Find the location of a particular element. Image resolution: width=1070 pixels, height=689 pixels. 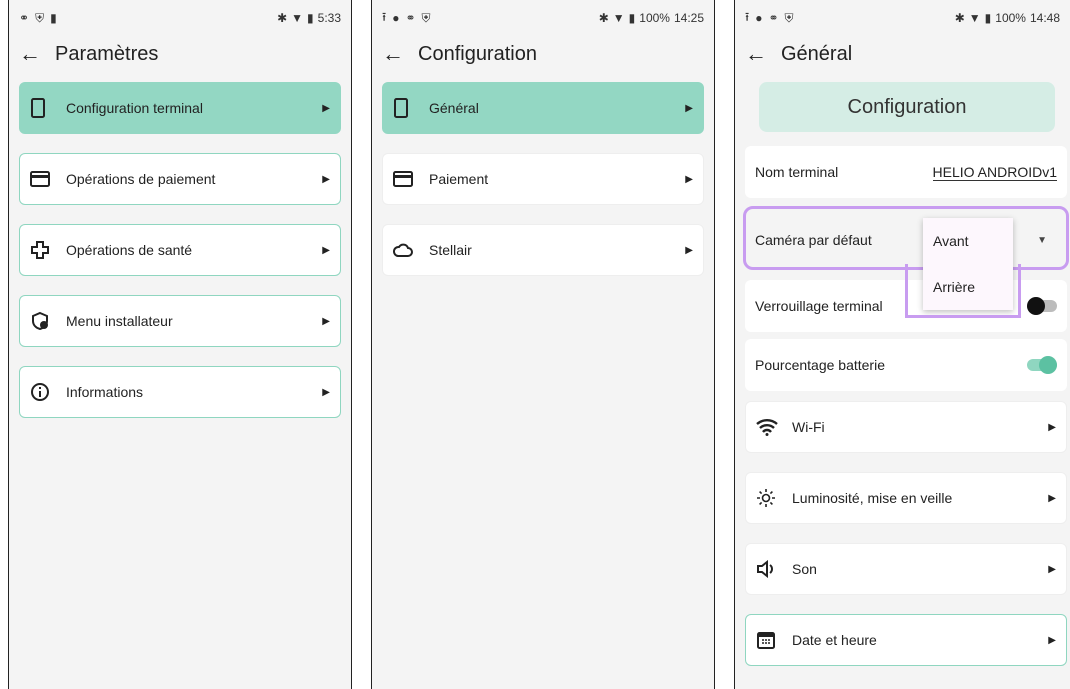

menu-item-menu-installateur: Menu installateur ▶ is located at coordinates (180, 321).